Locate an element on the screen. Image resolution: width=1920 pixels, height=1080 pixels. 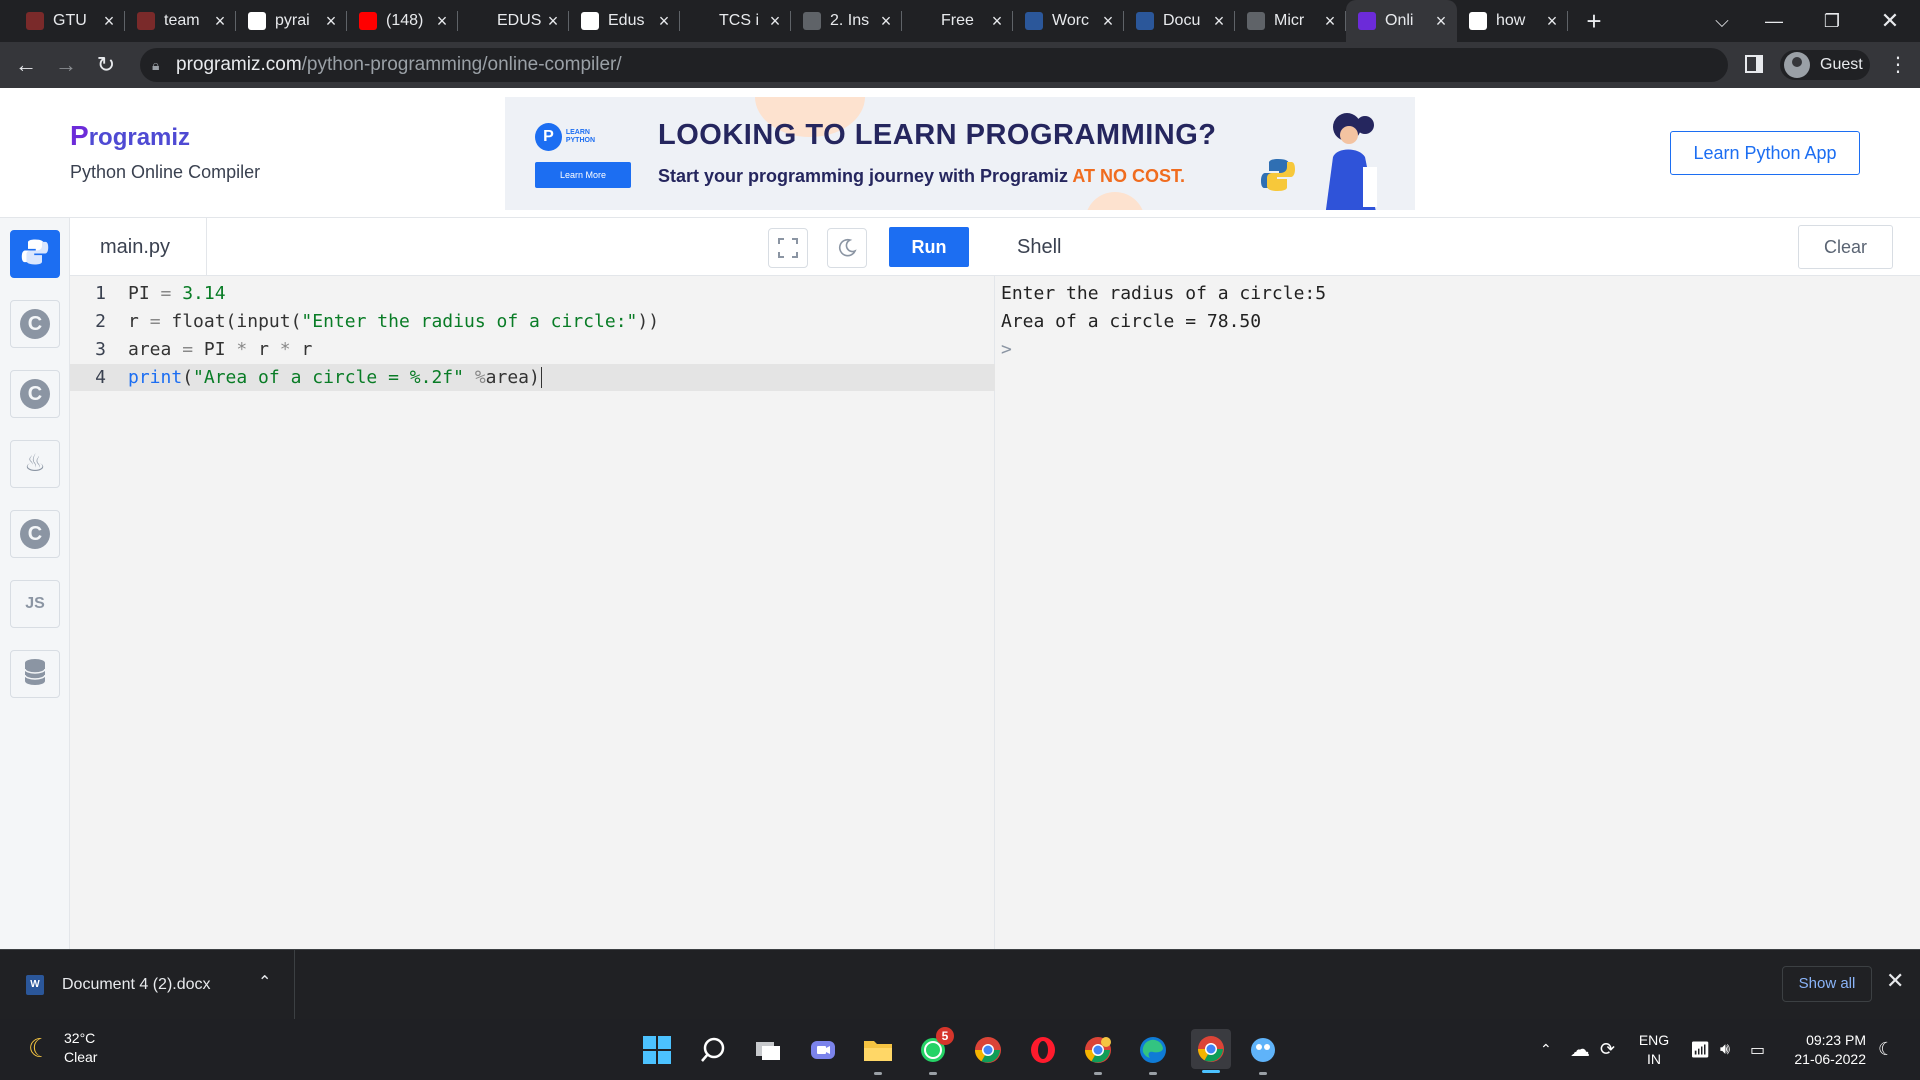
sync-icon: ⟳ is located at coordinates (1607, 1049).